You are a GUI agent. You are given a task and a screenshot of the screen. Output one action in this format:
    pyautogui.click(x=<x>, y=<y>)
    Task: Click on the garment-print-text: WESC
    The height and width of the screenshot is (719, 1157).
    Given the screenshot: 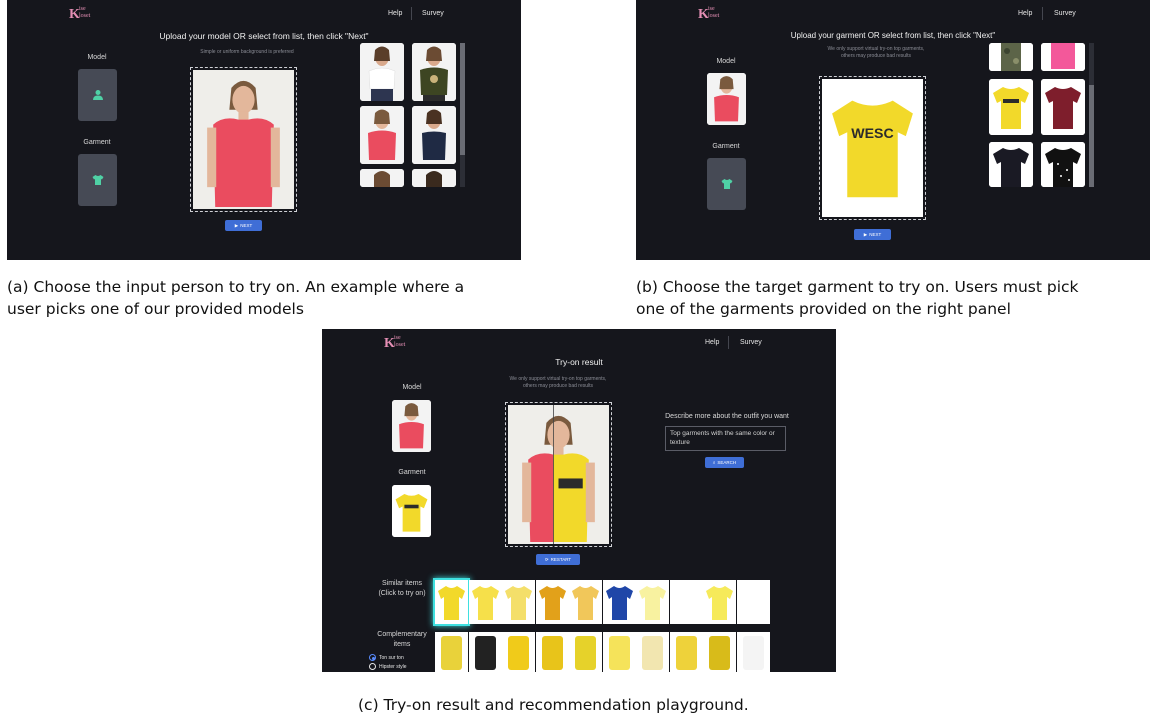 What is the action you would take?
    pyautogui.click(x=872, y=133)
    